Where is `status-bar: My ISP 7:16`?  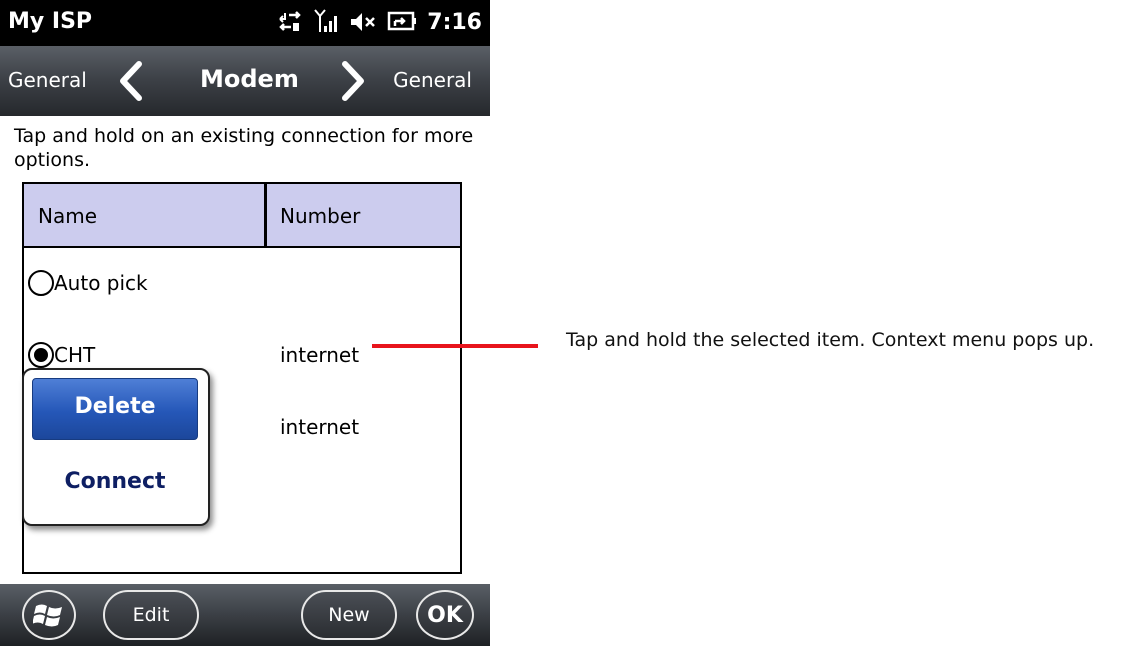
status-bar: My ISP 7:16 is located at coordinates (245, 23).